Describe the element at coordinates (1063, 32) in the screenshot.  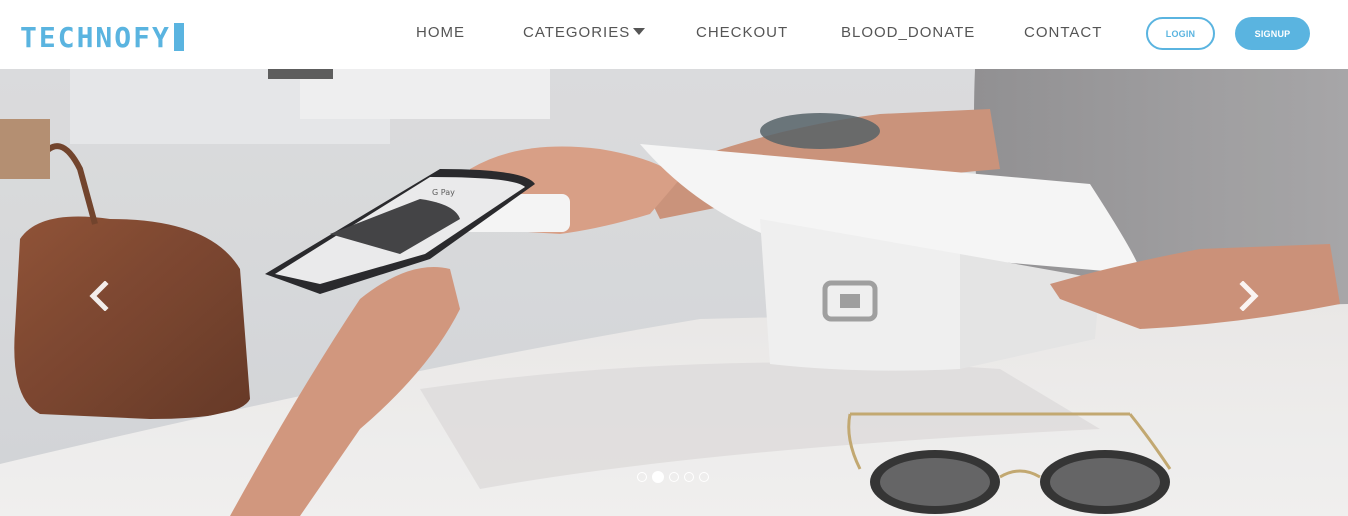
I see `nav-contact: CONTACT` at that location.